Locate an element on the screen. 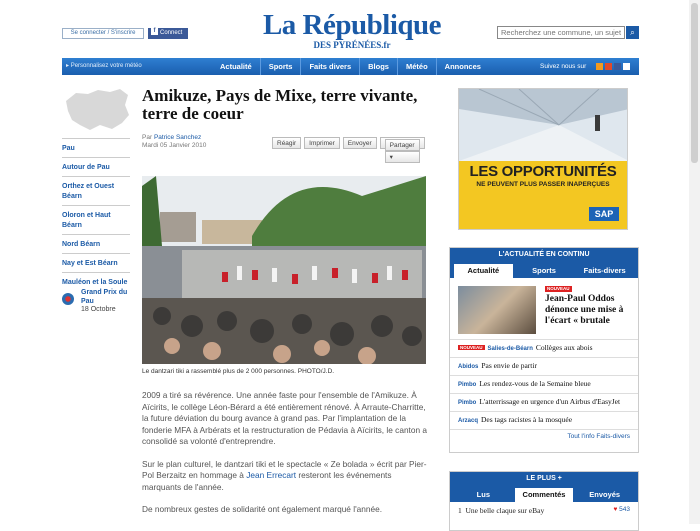  news-row: Arzacq Des tags racistes à la mosquée is located at coordinates (544, 421).